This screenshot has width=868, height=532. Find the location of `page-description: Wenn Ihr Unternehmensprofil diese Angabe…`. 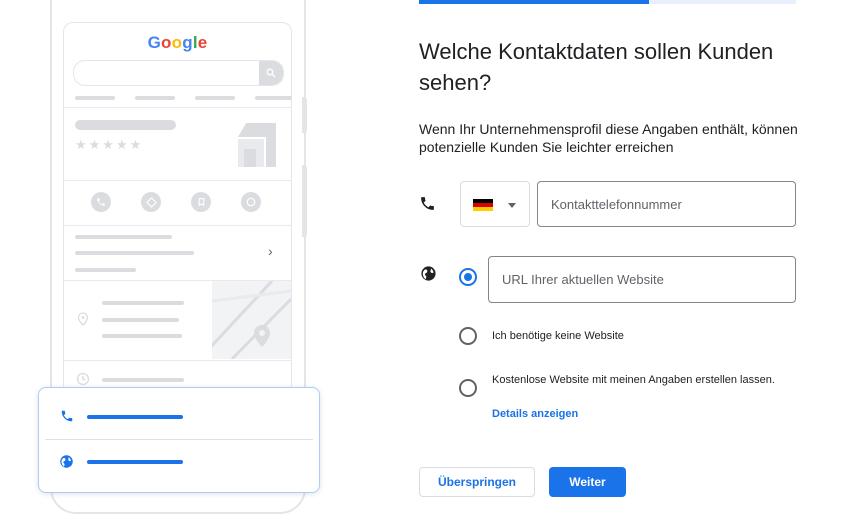

page-description: Wenn Ihr Unternehmensprofil diese Angabe… is located at coordinates (608, 138).